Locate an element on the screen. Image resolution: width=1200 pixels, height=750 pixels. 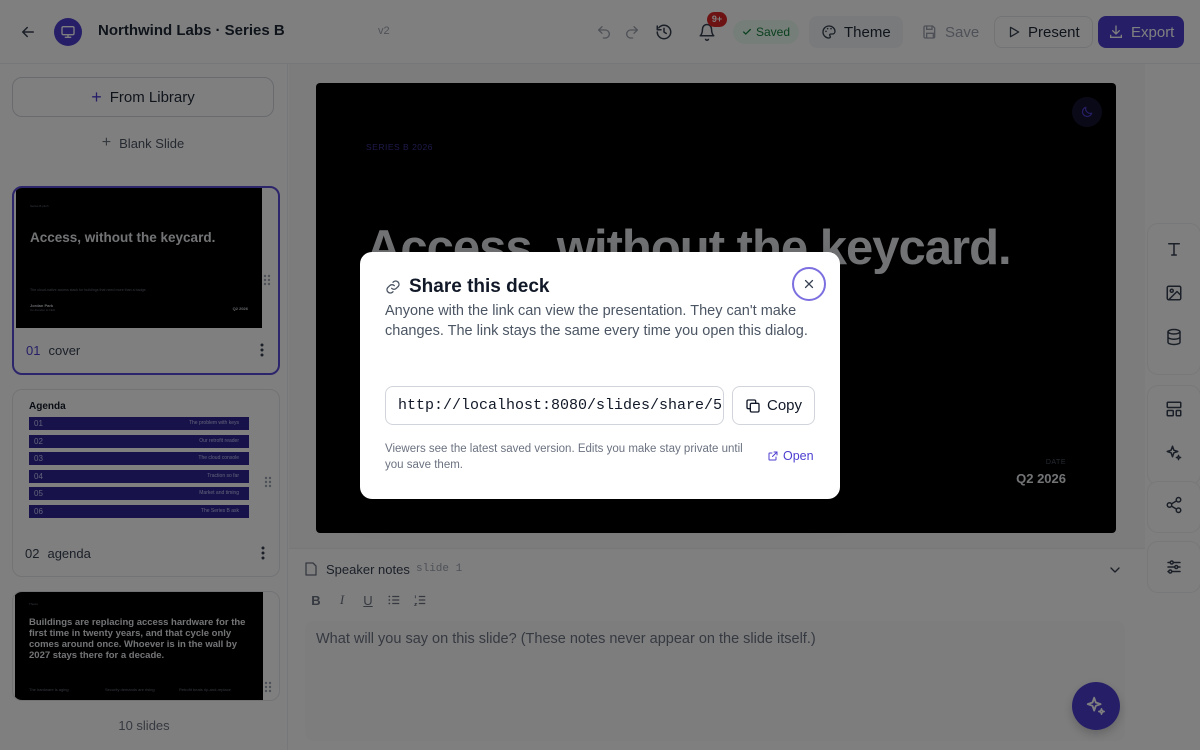
copy-button: Copy is located at coordinates (773, 405).